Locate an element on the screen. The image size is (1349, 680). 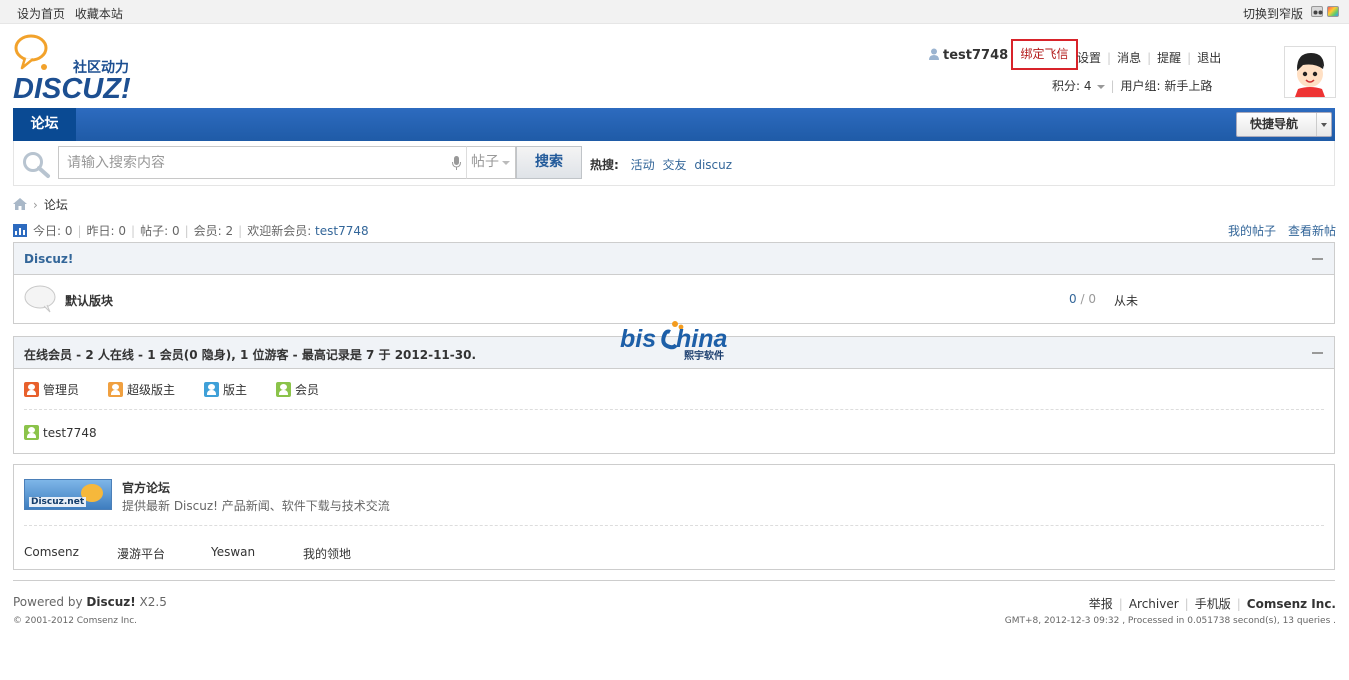
forum-counts: 0 / 0 is located at coordinates (1082, 299).